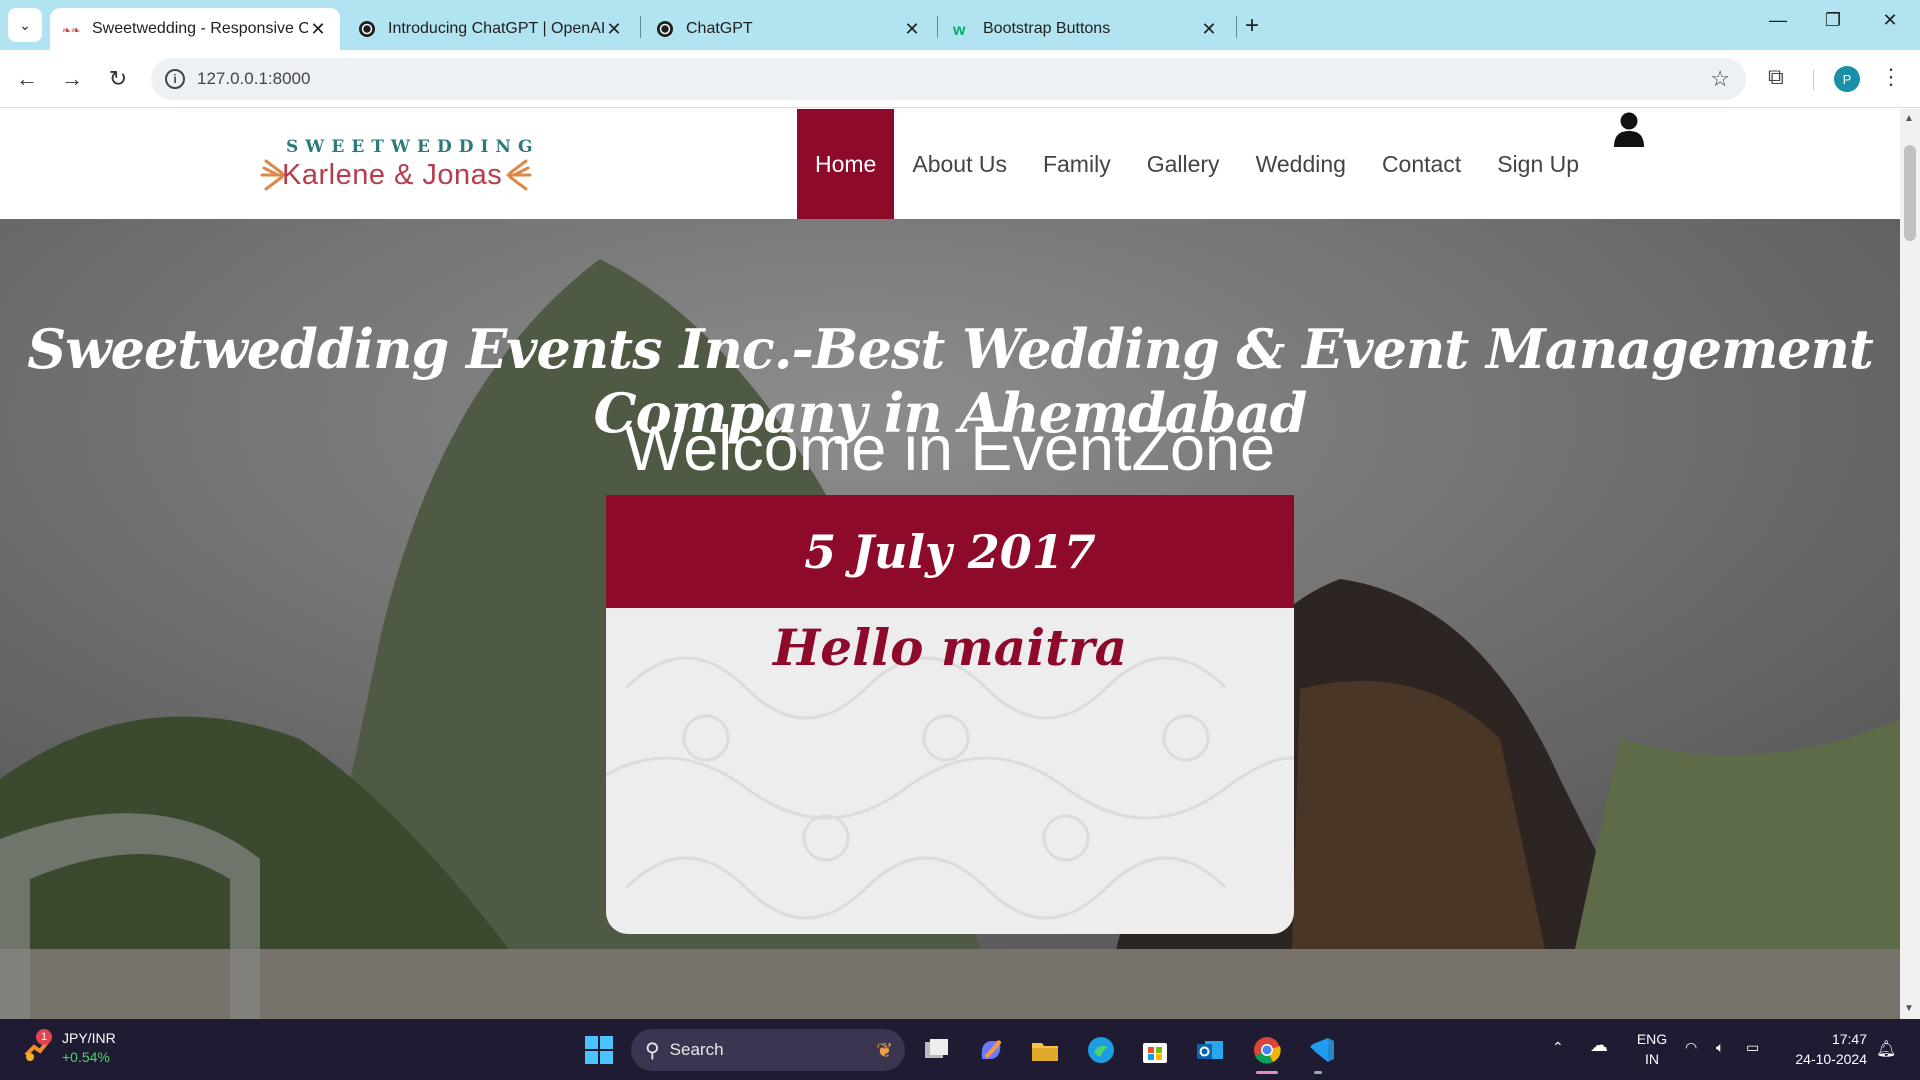 Image resolution: width=1920 pixels, height=1080 pixels. I want to click on chrome-icon, so click(1267, 1050).